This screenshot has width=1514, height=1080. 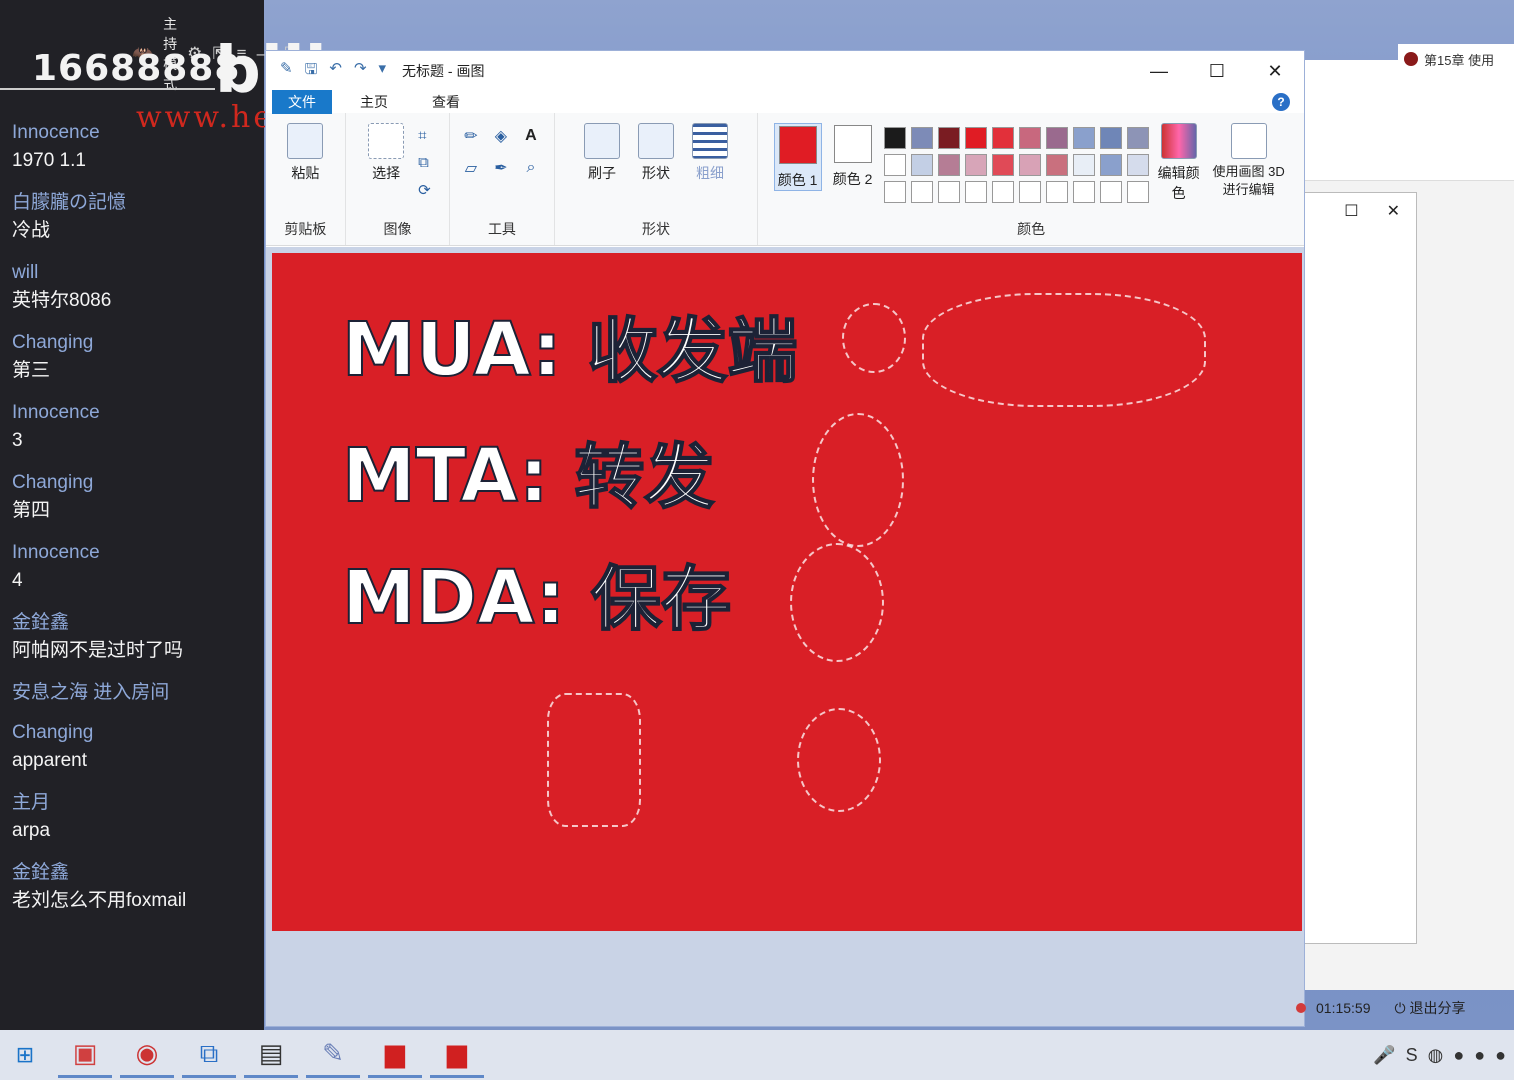 What do you see at coordinates (1217, 71) in the screenshot?
I see `maximize-button: ☐` at bounding box center [1217, 71].